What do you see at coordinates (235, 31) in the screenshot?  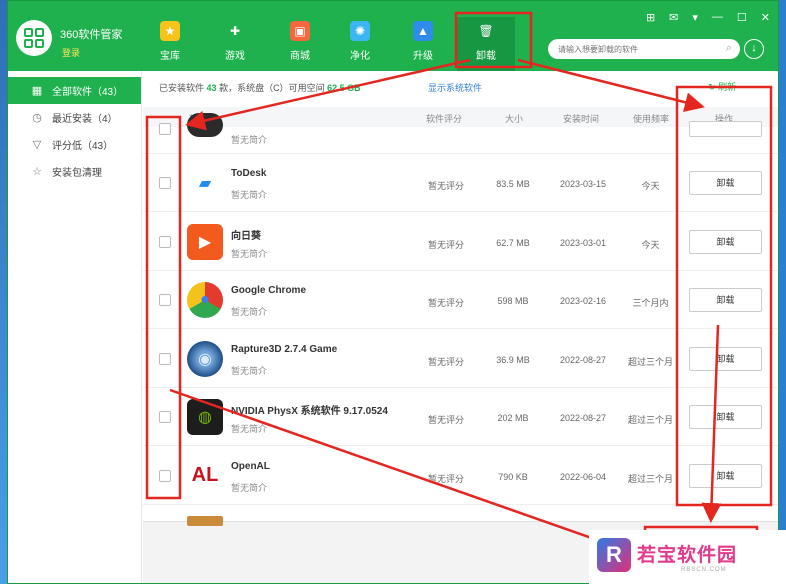 I see `gamepad-icon: ✚` at bounding box center [235, 31].